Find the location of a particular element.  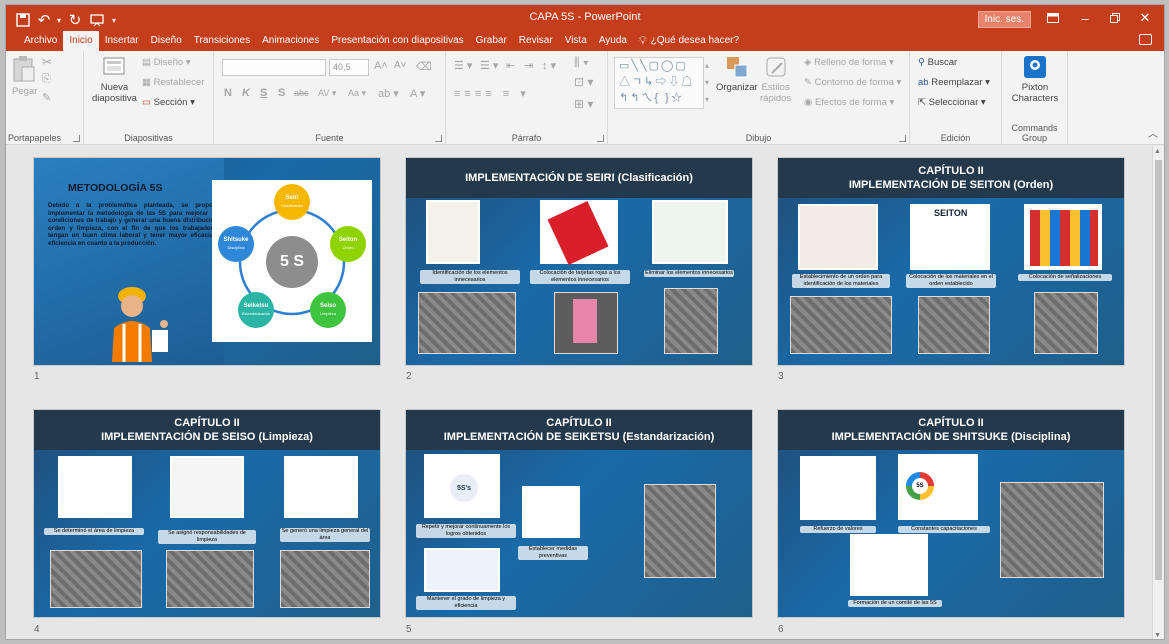

decrease-indent-icon: ⇤ is located at coordinates (510, 65).